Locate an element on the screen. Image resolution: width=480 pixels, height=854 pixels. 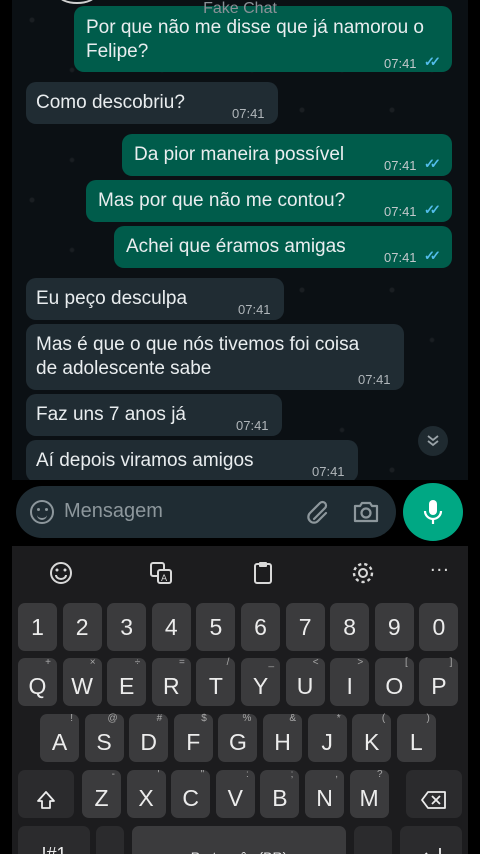
clipboard-icon is located at coordinates (263, 573).